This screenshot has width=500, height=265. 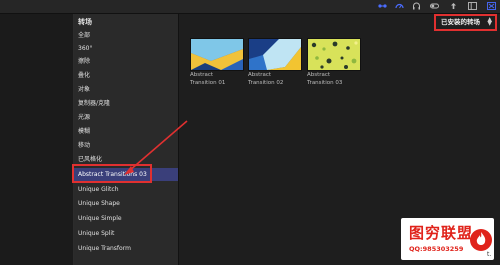 I want to click on thumbnail-label-02: Abstract Transition 02, so click(x=266, y=79).